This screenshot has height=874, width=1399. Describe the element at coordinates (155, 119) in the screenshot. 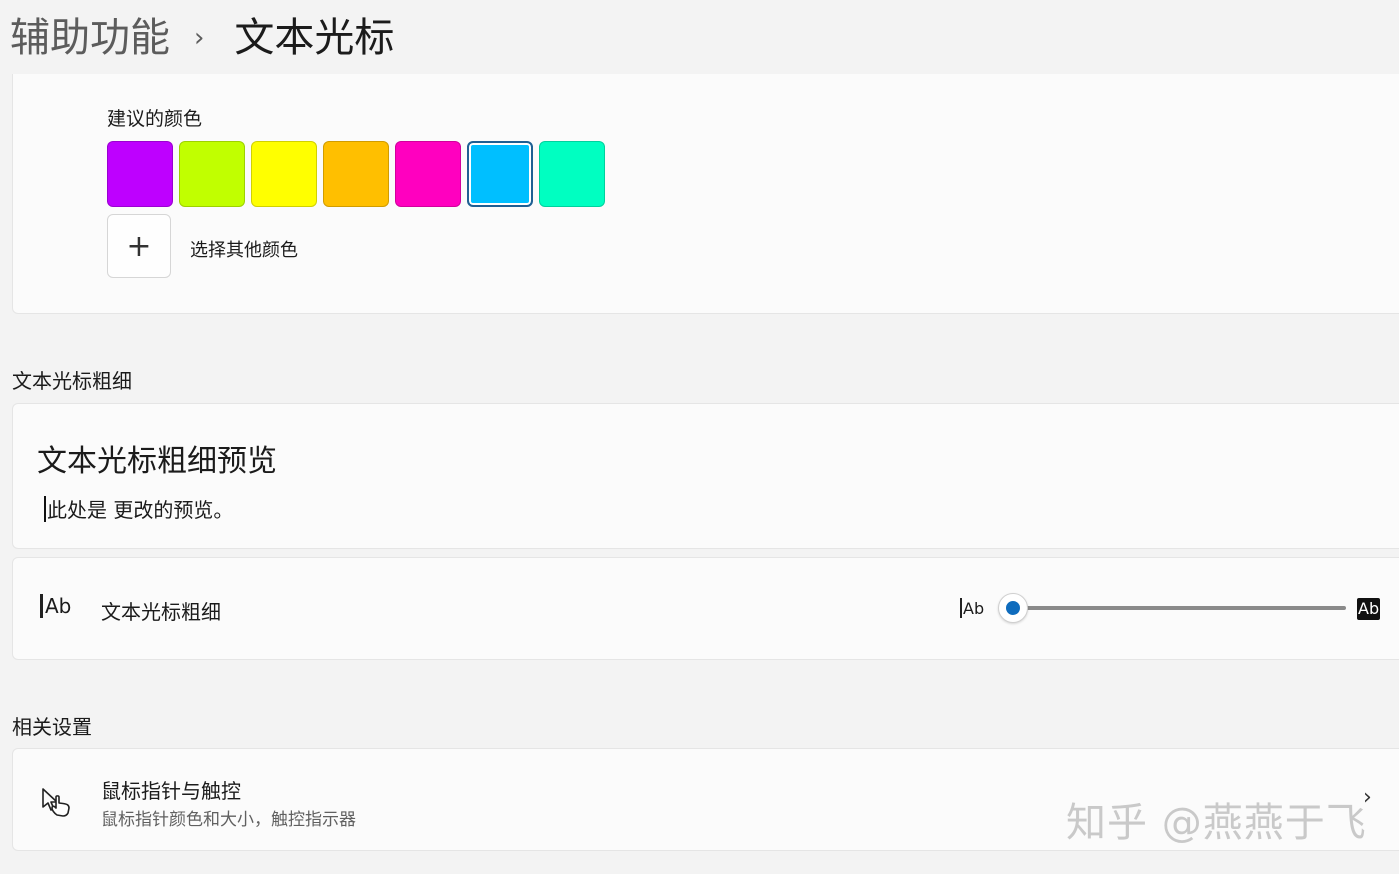

I see `suggested-colors-label: 建议的颜色` at that location.